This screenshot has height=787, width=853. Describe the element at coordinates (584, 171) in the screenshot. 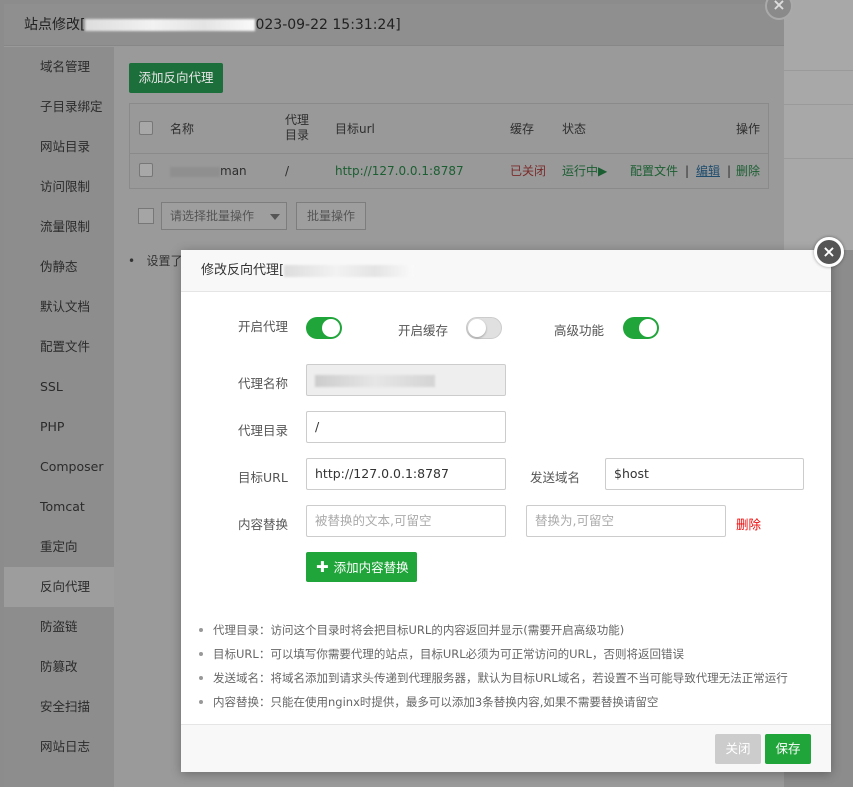

I see `row-running-status: 运行中▶` at that location.